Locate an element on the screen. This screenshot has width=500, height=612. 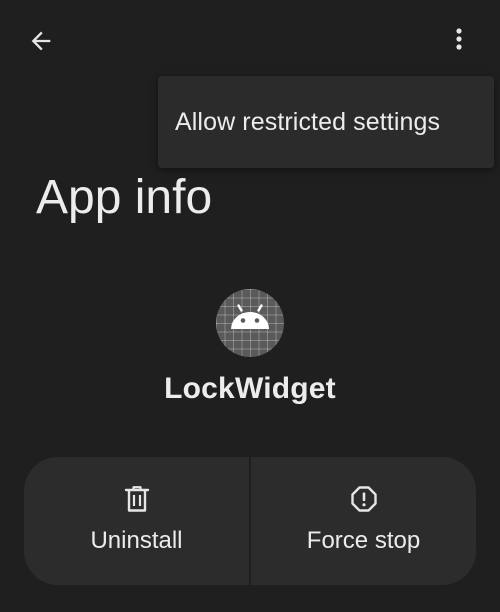
app-name: LockWidget is located at coordinates (250, 388).